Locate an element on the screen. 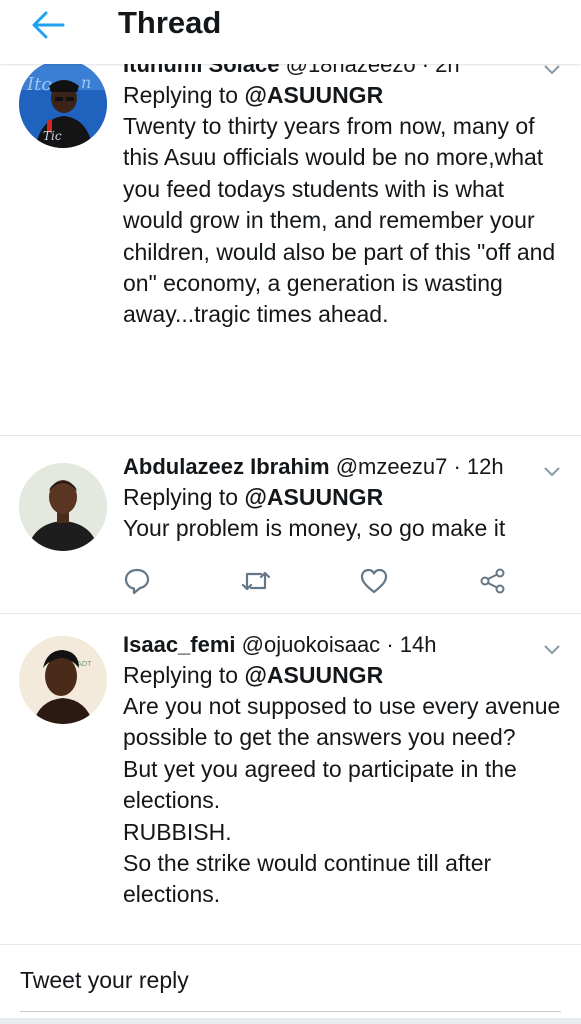 This screenshot has width=581, height=1024. avatar-image: Ito n Tic is located at coordinates (63, 106).